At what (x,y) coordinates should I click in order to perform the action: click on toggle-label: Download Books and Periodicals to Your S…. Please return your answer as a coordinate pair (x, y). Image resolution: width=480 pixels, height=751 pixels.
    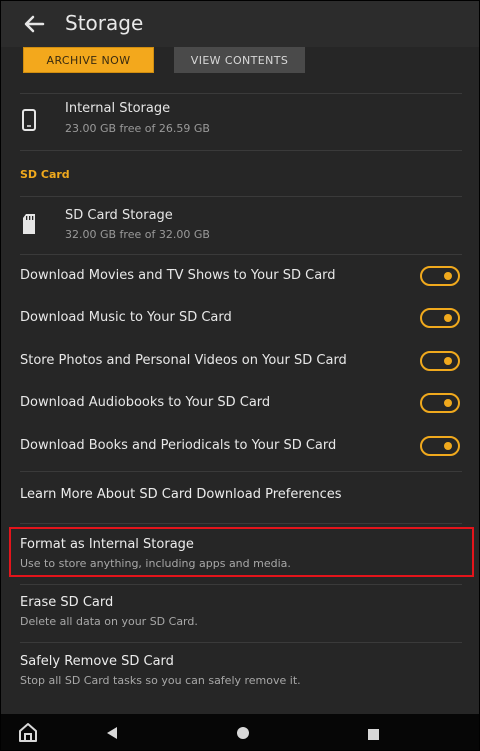
    Looking at the image, I should click on (178, 445).